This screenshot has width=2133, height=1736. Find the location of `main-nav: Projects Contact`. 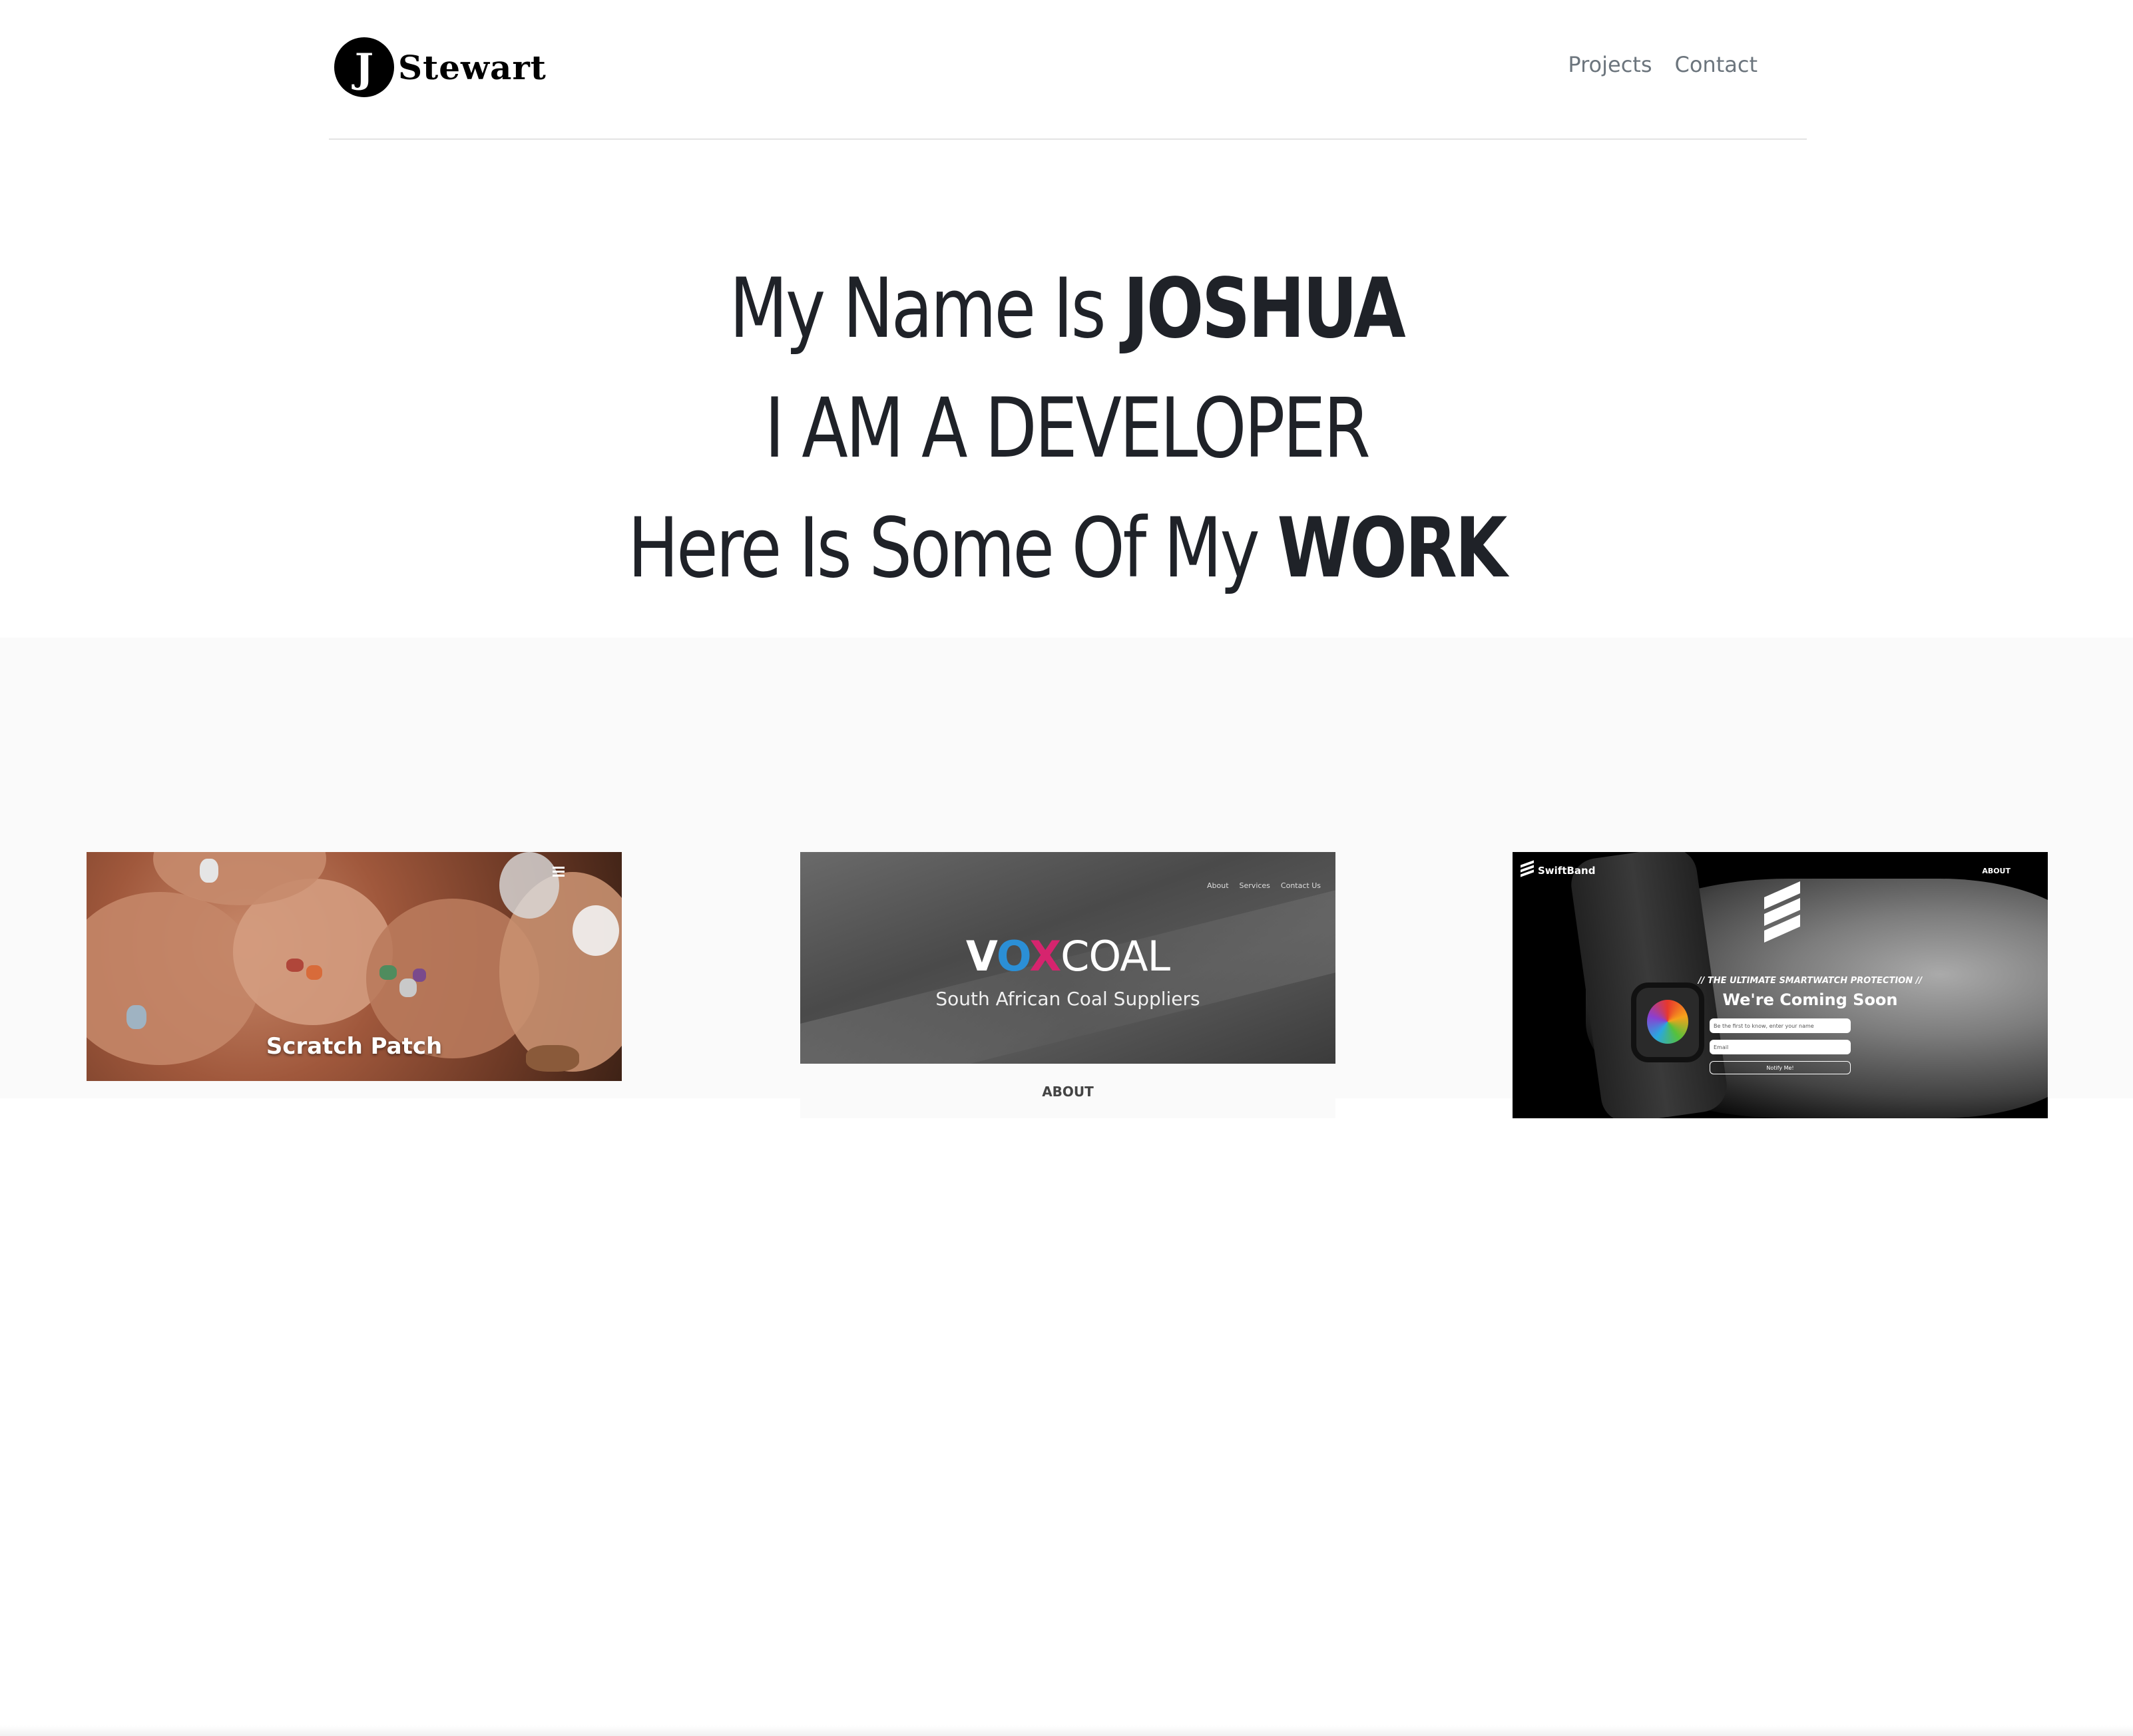

main-nav: Projects Contact is located at coordinates (1663, 64).